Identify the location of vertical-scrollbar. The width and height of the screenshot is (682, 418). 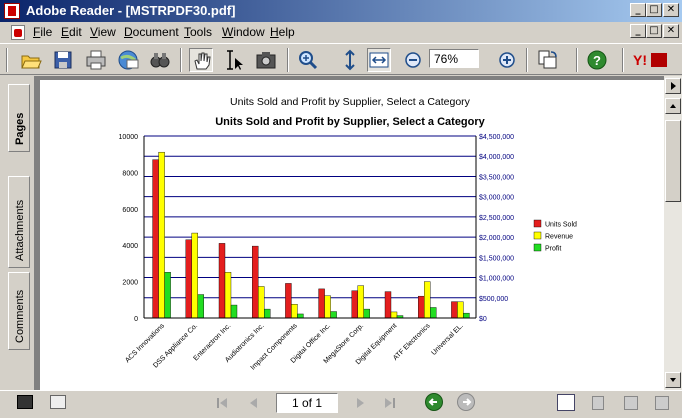
(673, 233).